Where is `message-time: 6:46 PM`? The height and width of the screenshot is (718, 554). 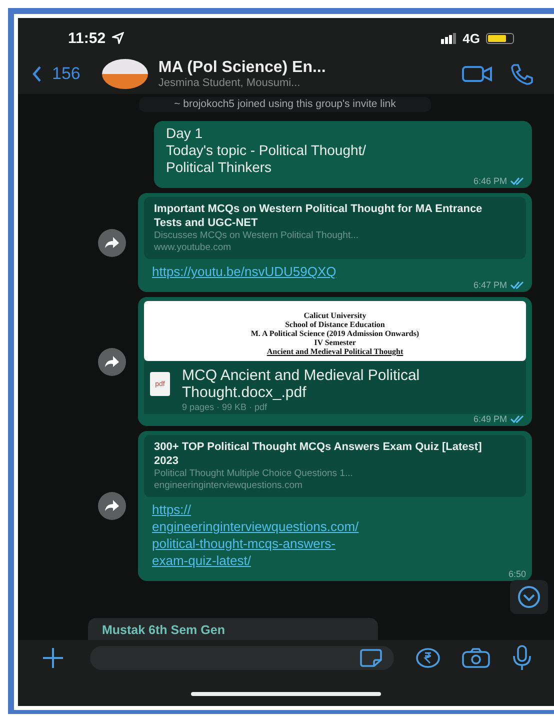 message-time: 6:46 PM is located at coordinates (490, 181).